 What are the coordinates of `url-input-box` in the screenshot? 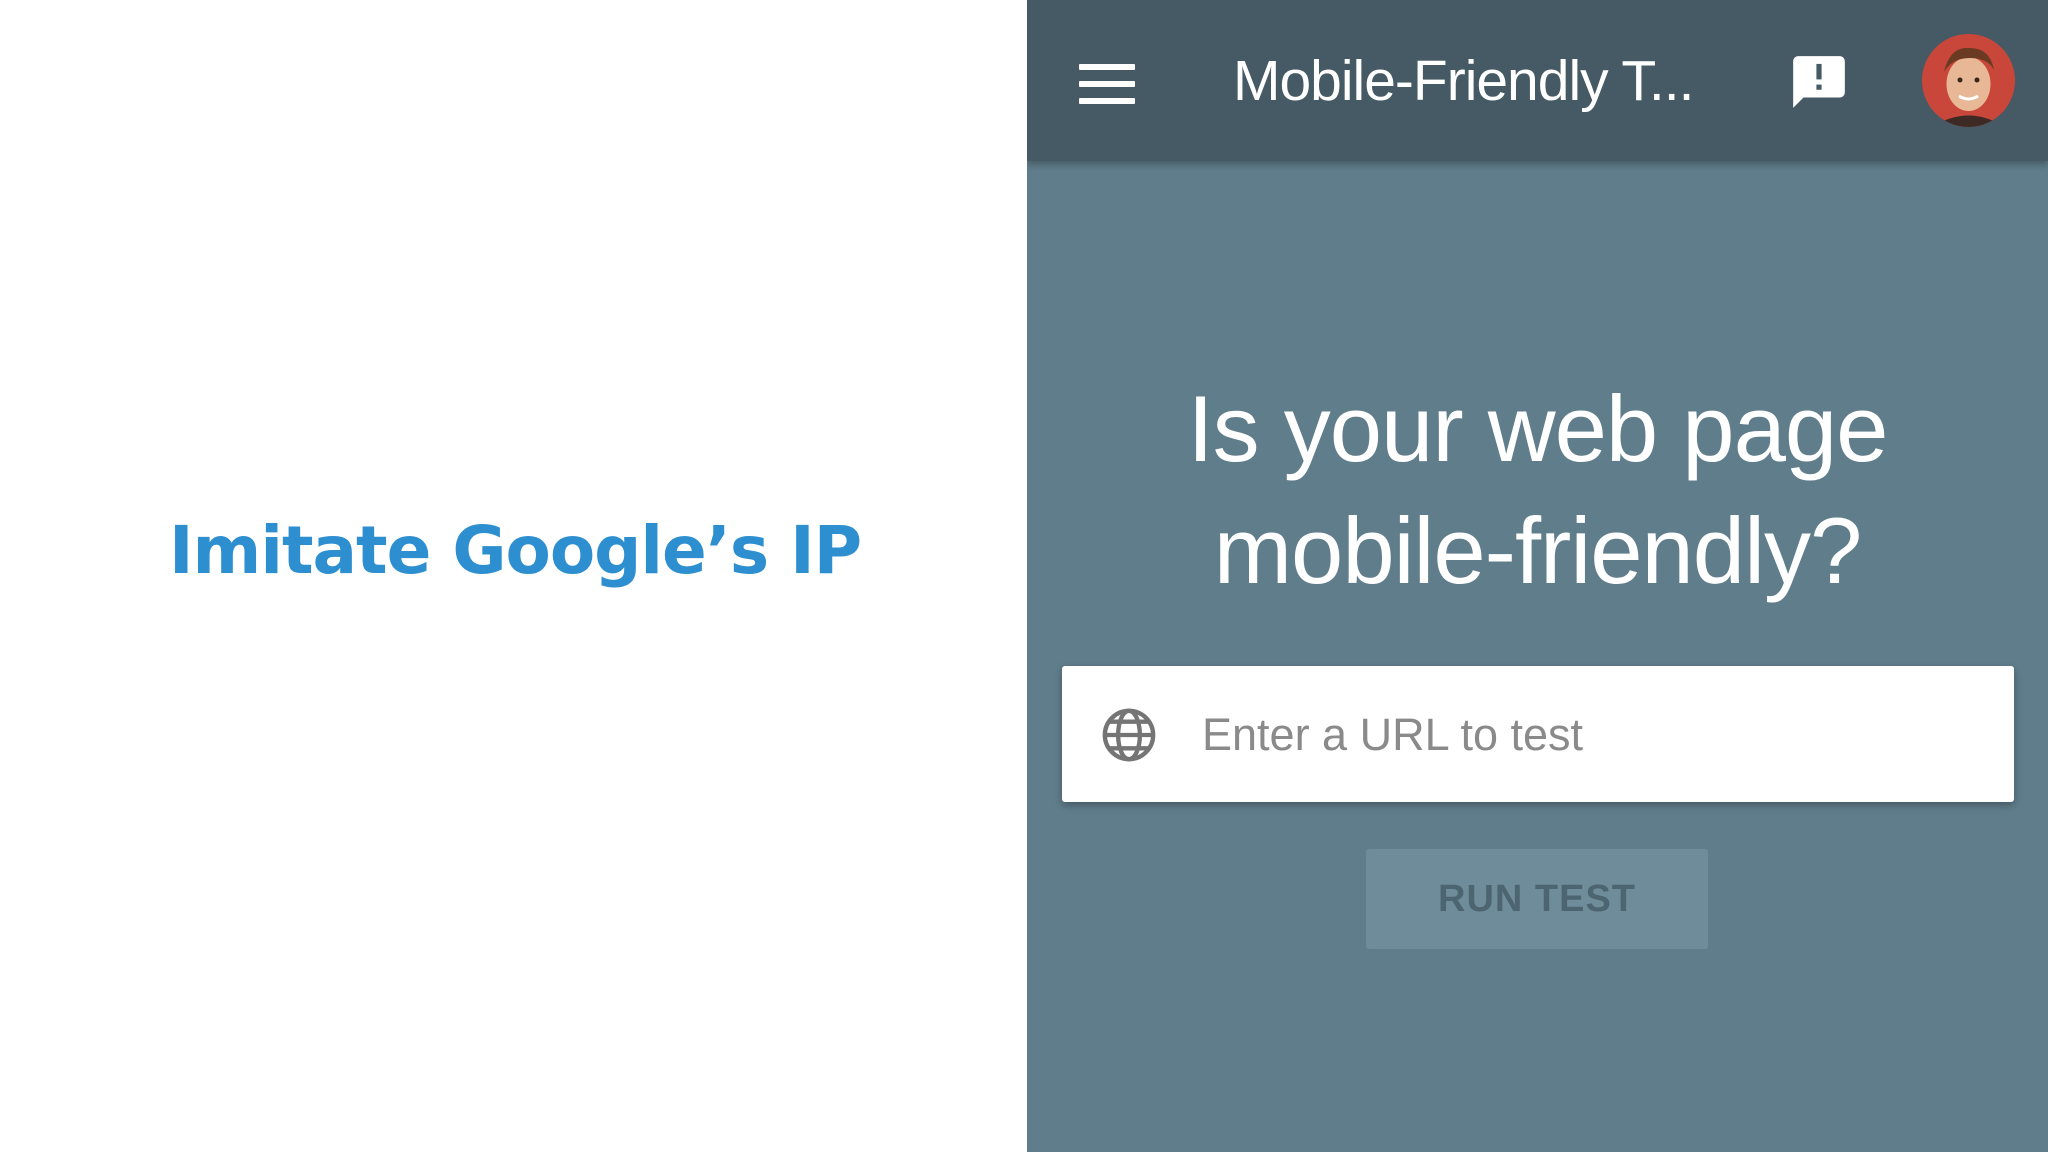 It's located at (1538, 734).